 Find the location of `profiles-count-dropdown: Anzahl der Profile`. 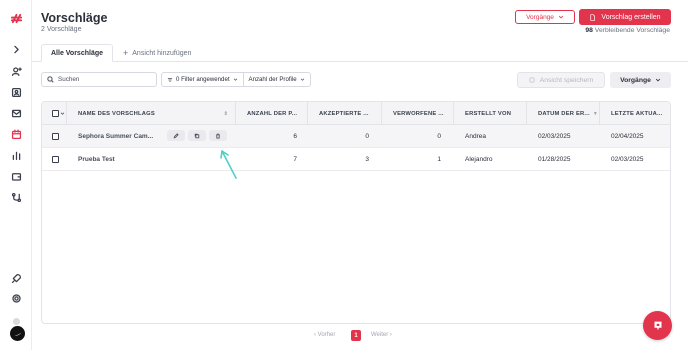

profiles-count-dropdown: Anzahl der Profile is located at coordinates (276, 79).